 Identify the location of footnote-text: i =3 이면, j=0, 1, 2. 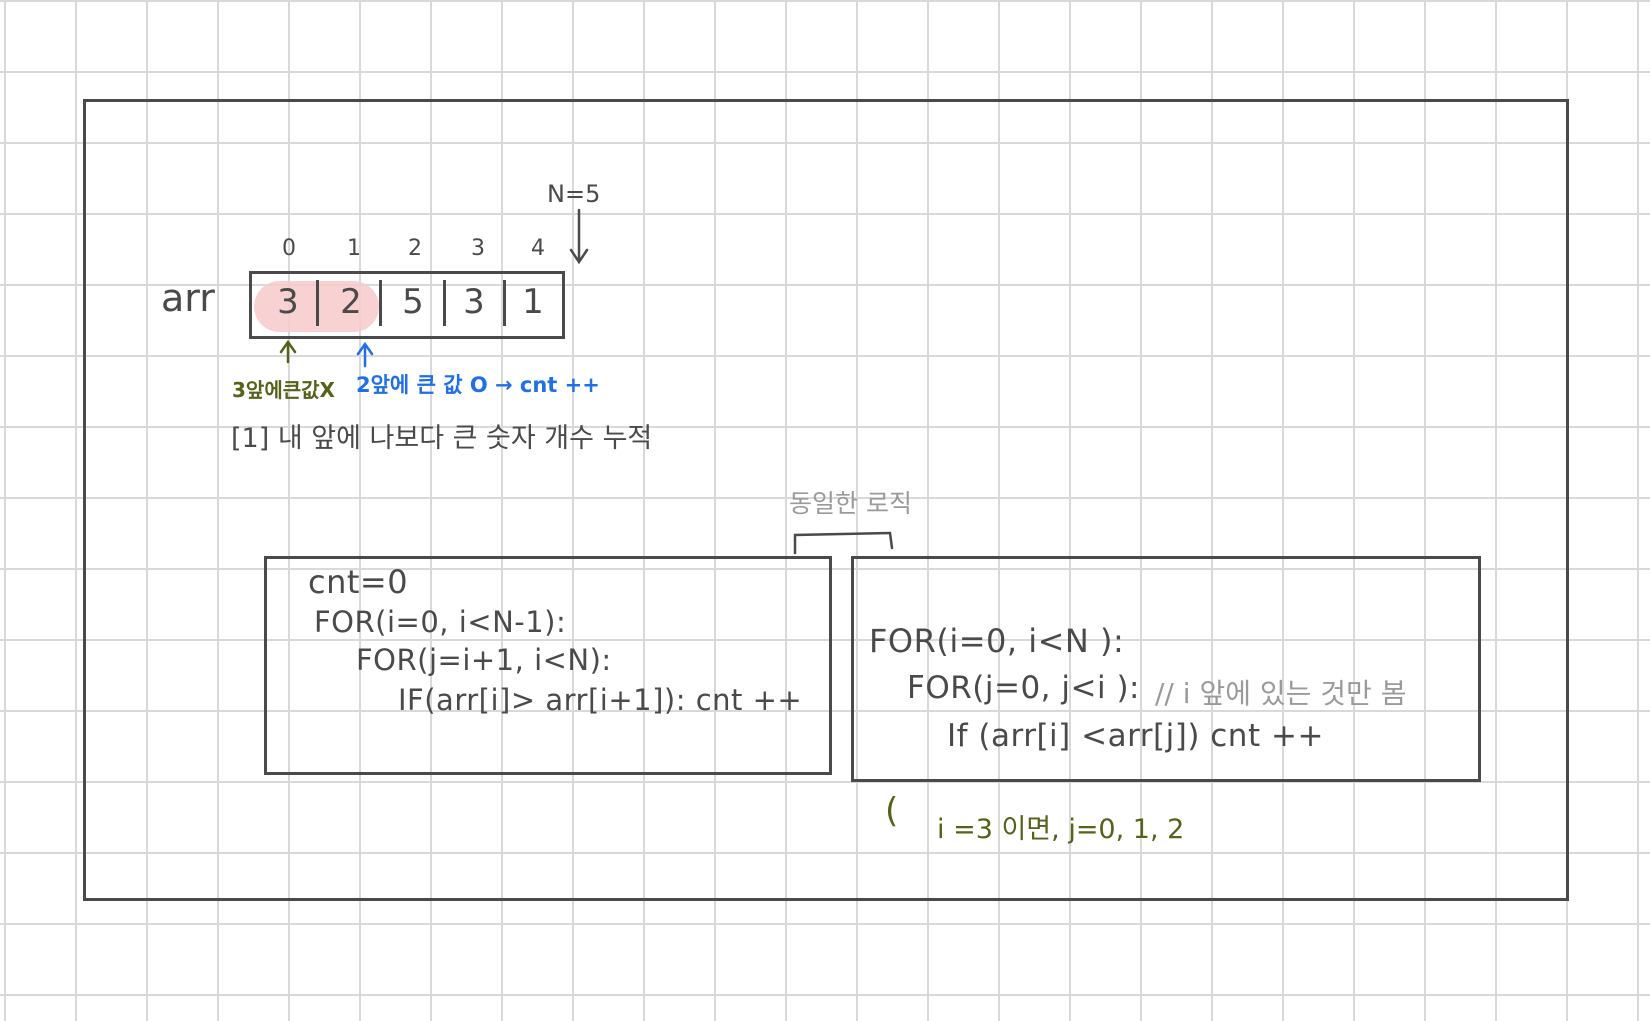
(1061, 829).